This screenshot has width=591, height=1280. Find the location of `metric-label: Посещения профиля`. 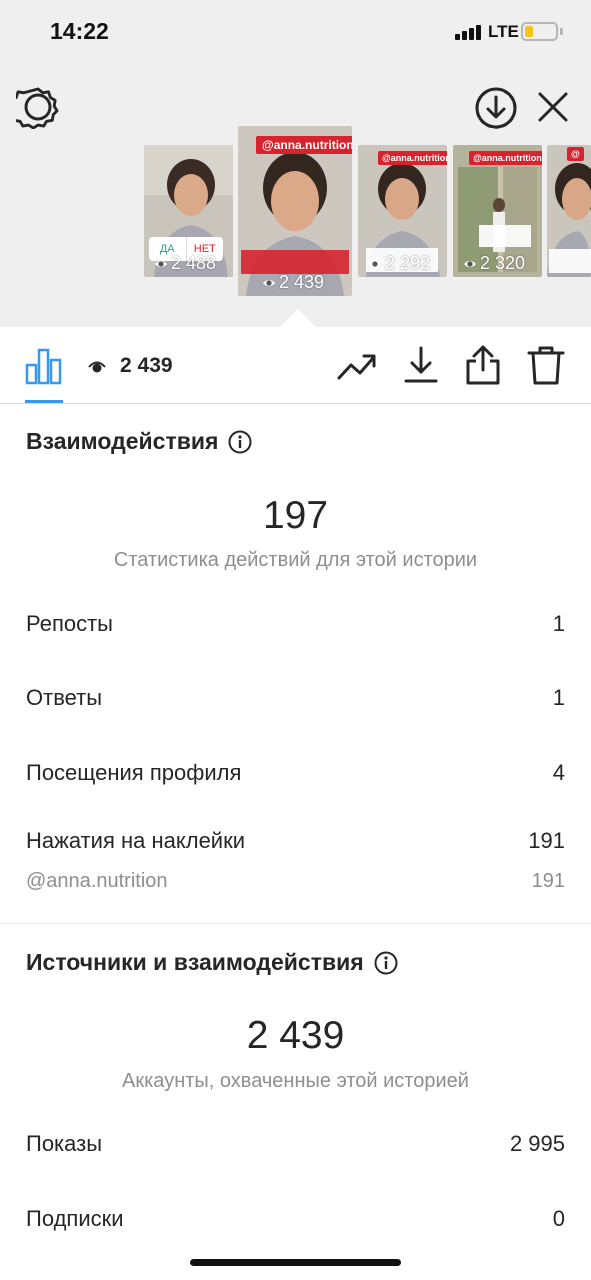

metric-label: Посещения профиля is located at coordinates (134, 772).